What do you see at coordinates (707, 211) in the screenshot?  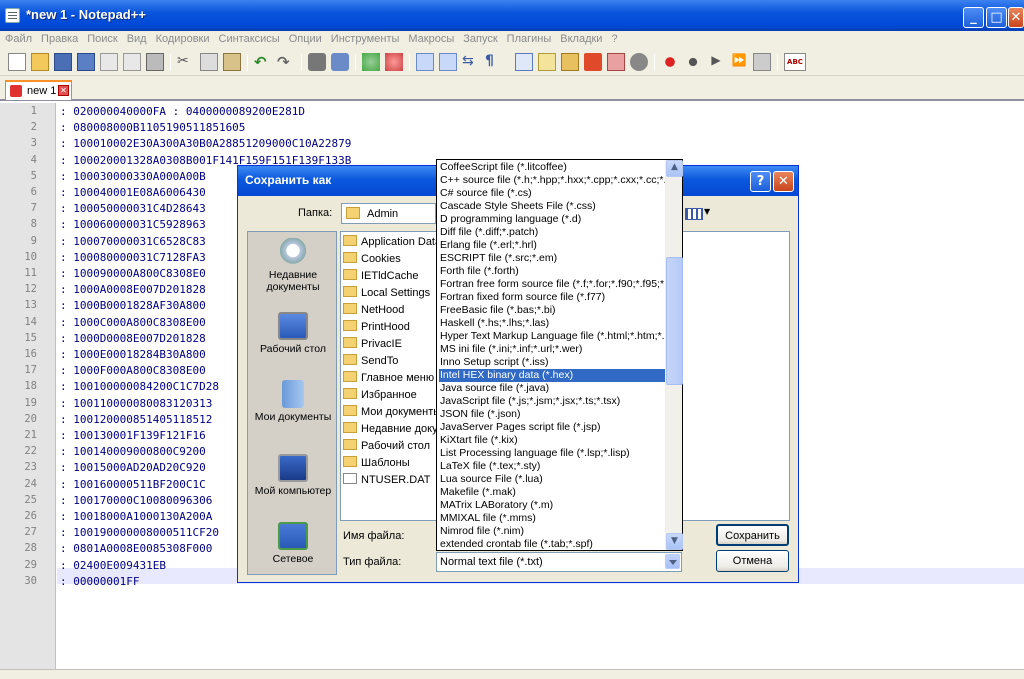 I see `view-menu-arrow-icon: ▼` at bounding box center [707, 211].